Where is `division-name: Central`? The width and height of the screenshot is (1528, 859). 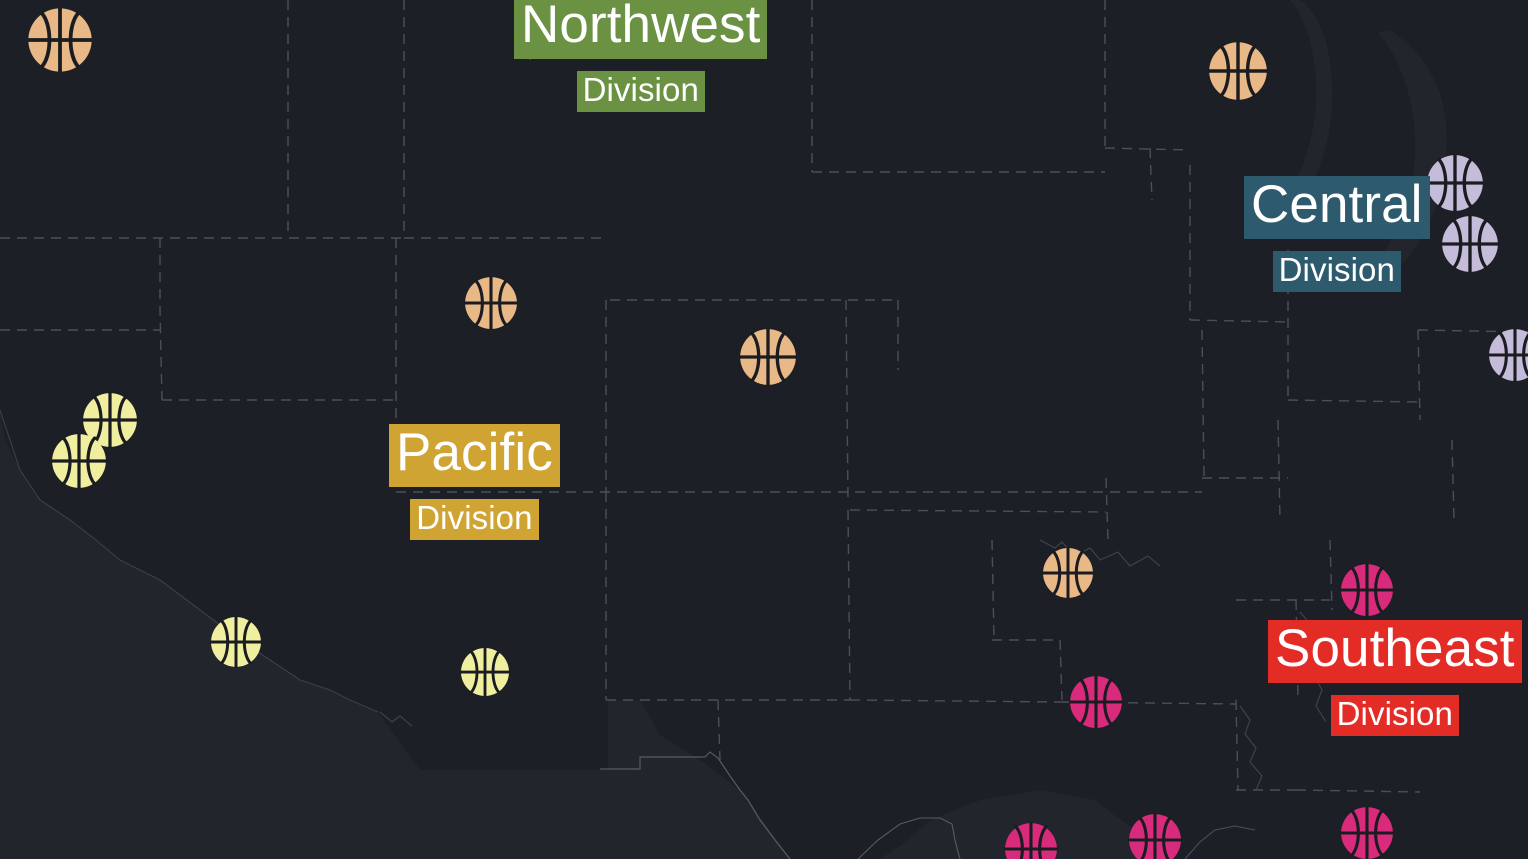
division-name: Central is located at coordinates (1337, 207).